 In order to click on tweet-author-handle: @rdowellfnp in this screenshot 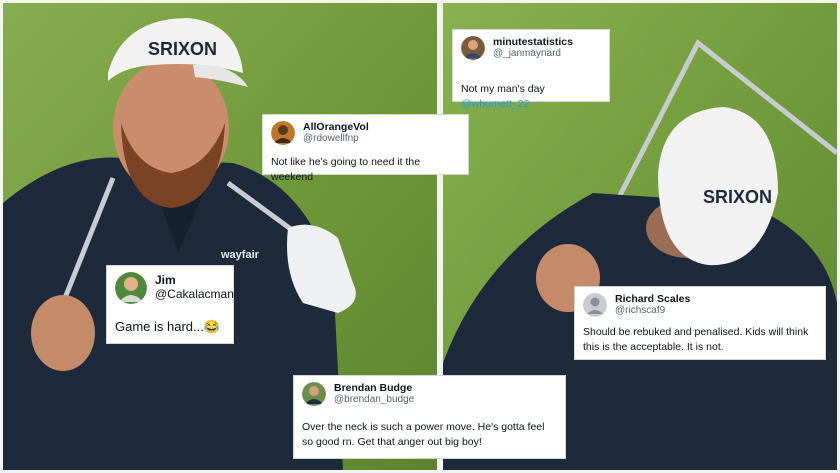, I will do `click(336, 139)`.